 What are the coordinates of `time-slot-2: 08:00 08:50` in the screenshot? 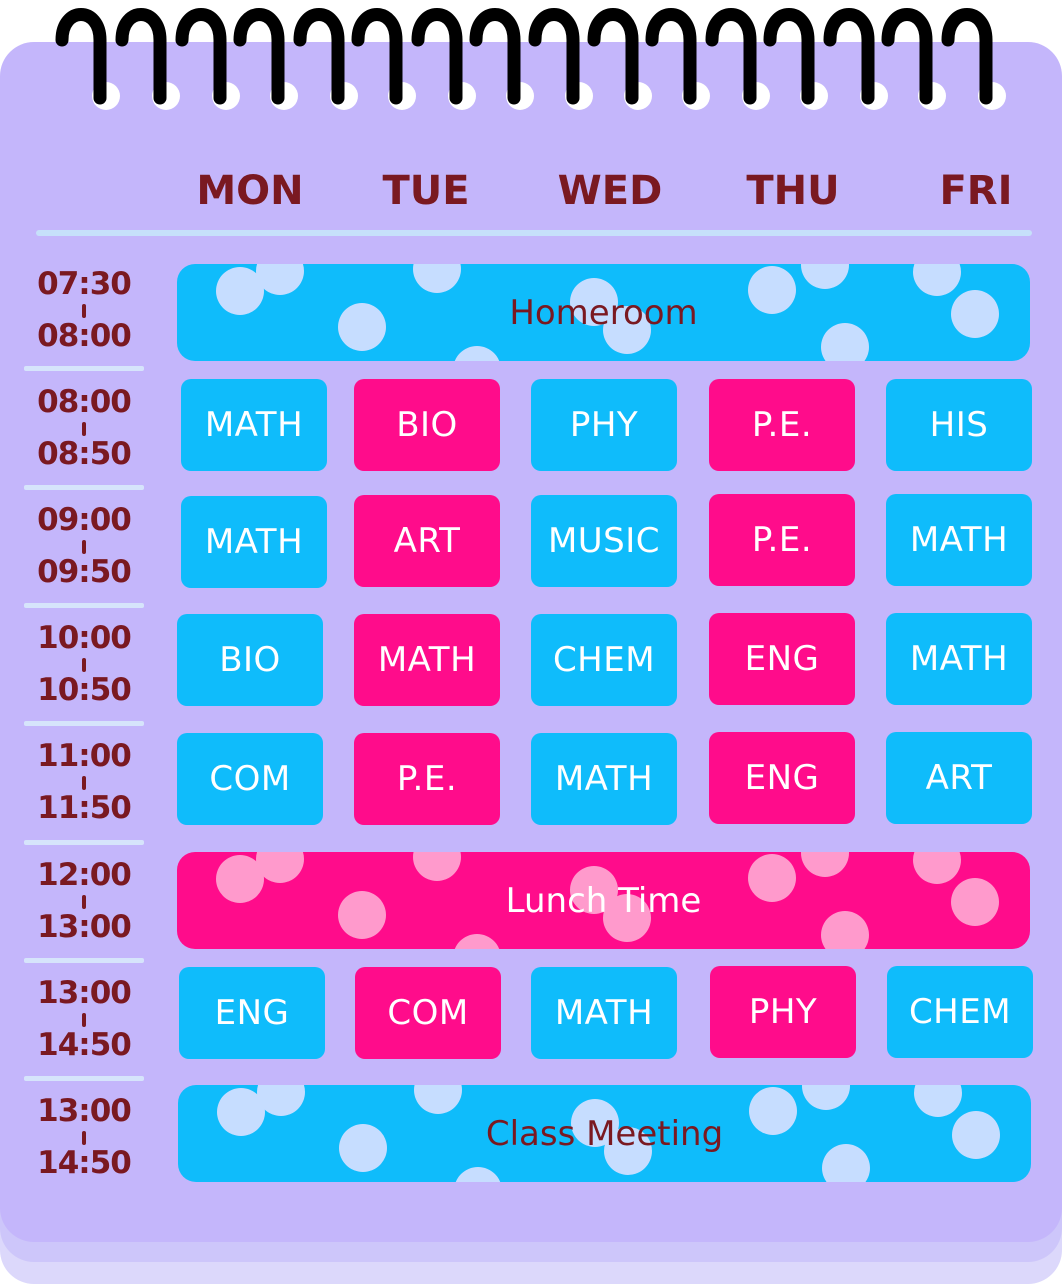 It's located at (84, 428).